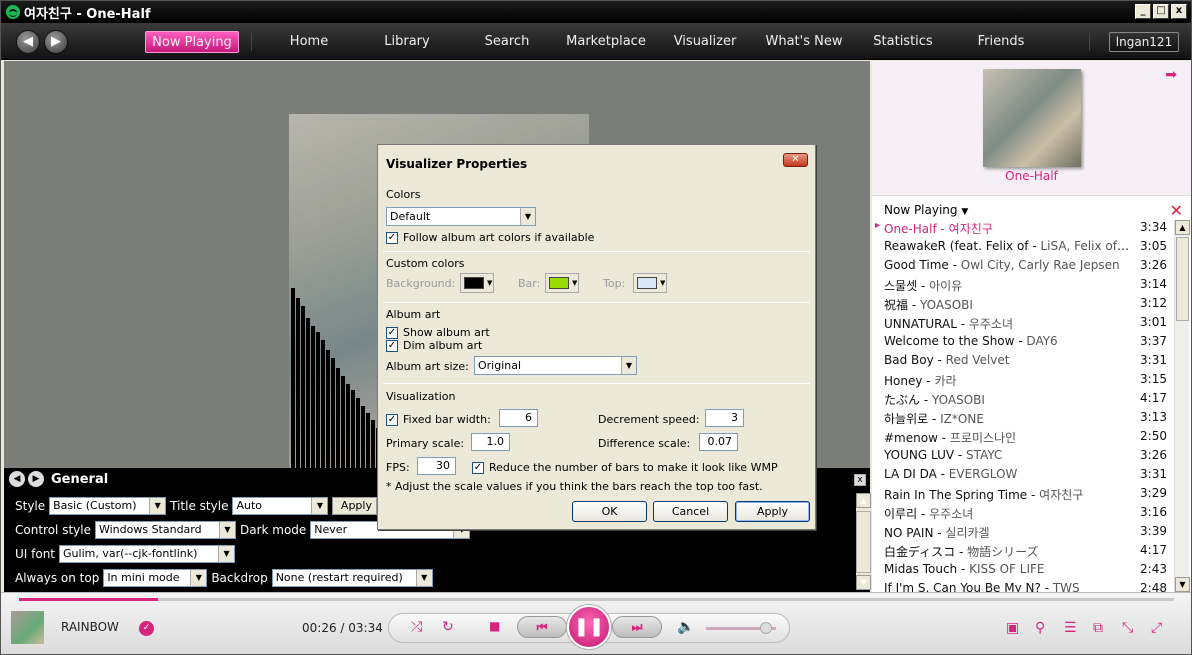 This screenshot has width=1192, height=655. What do you see at coordinates (1025, 381) in the screenshot?
I see `track-row: Honey - 카라 3:15` at bounding box center [1025, 381].